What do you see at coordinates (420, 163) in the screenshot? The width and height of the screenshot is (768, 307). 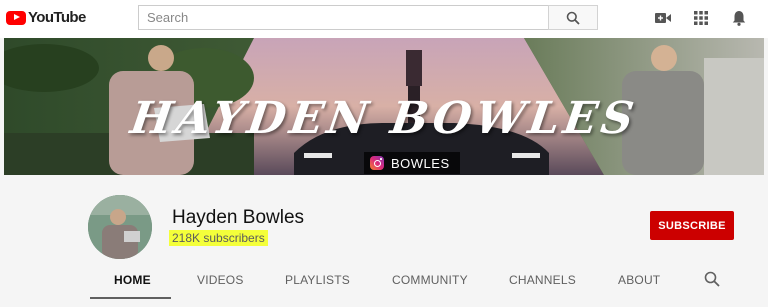 I see `banner-handle-text: BOWLES` at bounding box center [420, 163].